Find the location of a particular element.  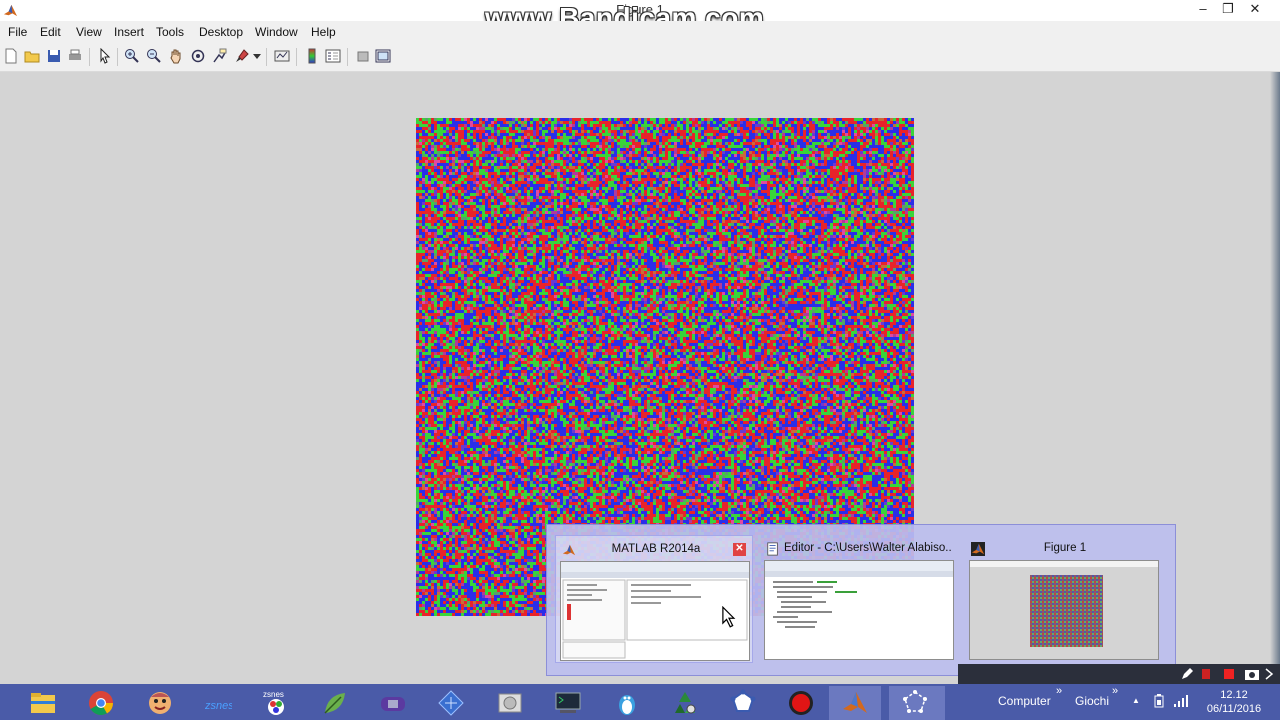

drive-icon is located at coordinates (510, 703).